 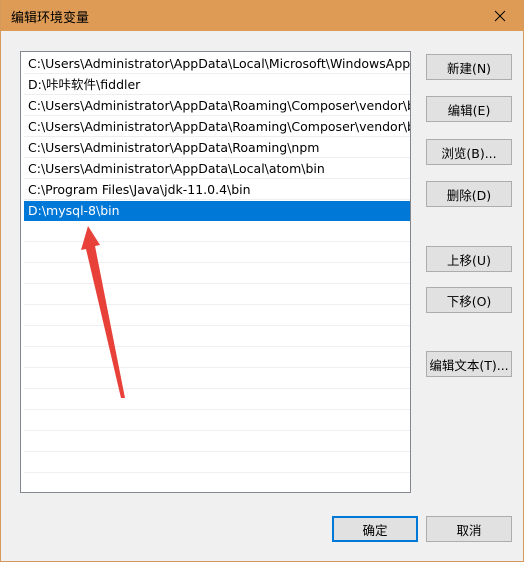 I want to click on delete-button: 删除(D), so click(x=469, y=194).